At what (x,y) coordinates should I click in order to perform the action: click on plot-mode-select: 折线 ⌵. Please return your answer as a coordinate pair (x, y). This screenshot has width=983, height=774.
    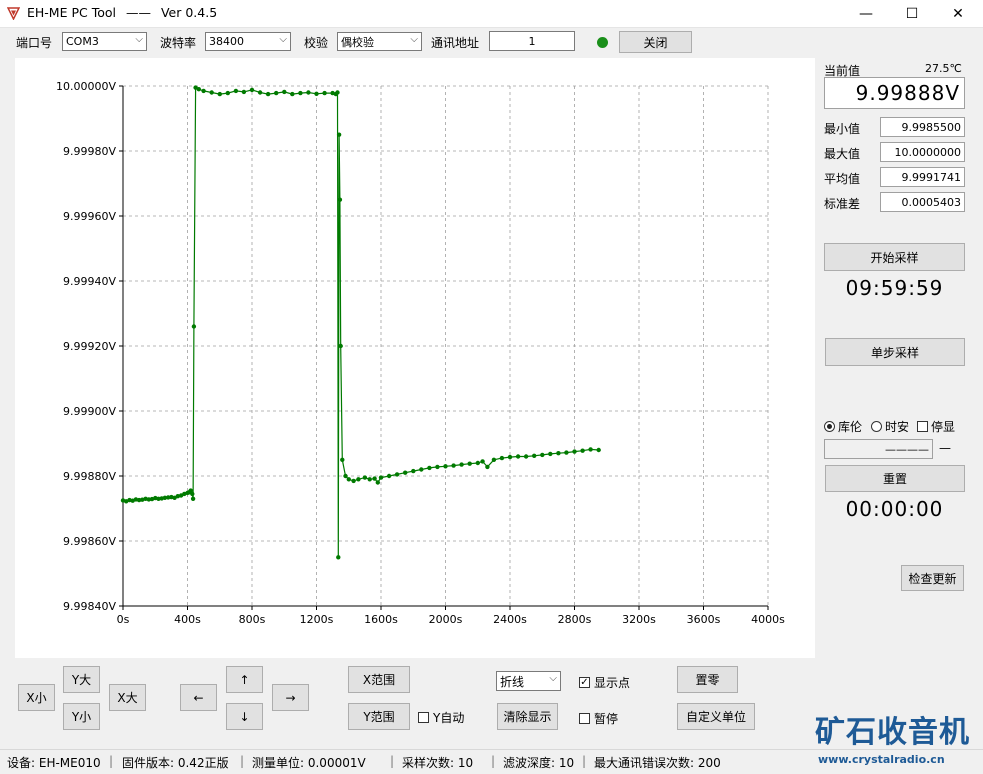
    Looking at the image, I should click on (528, 681).